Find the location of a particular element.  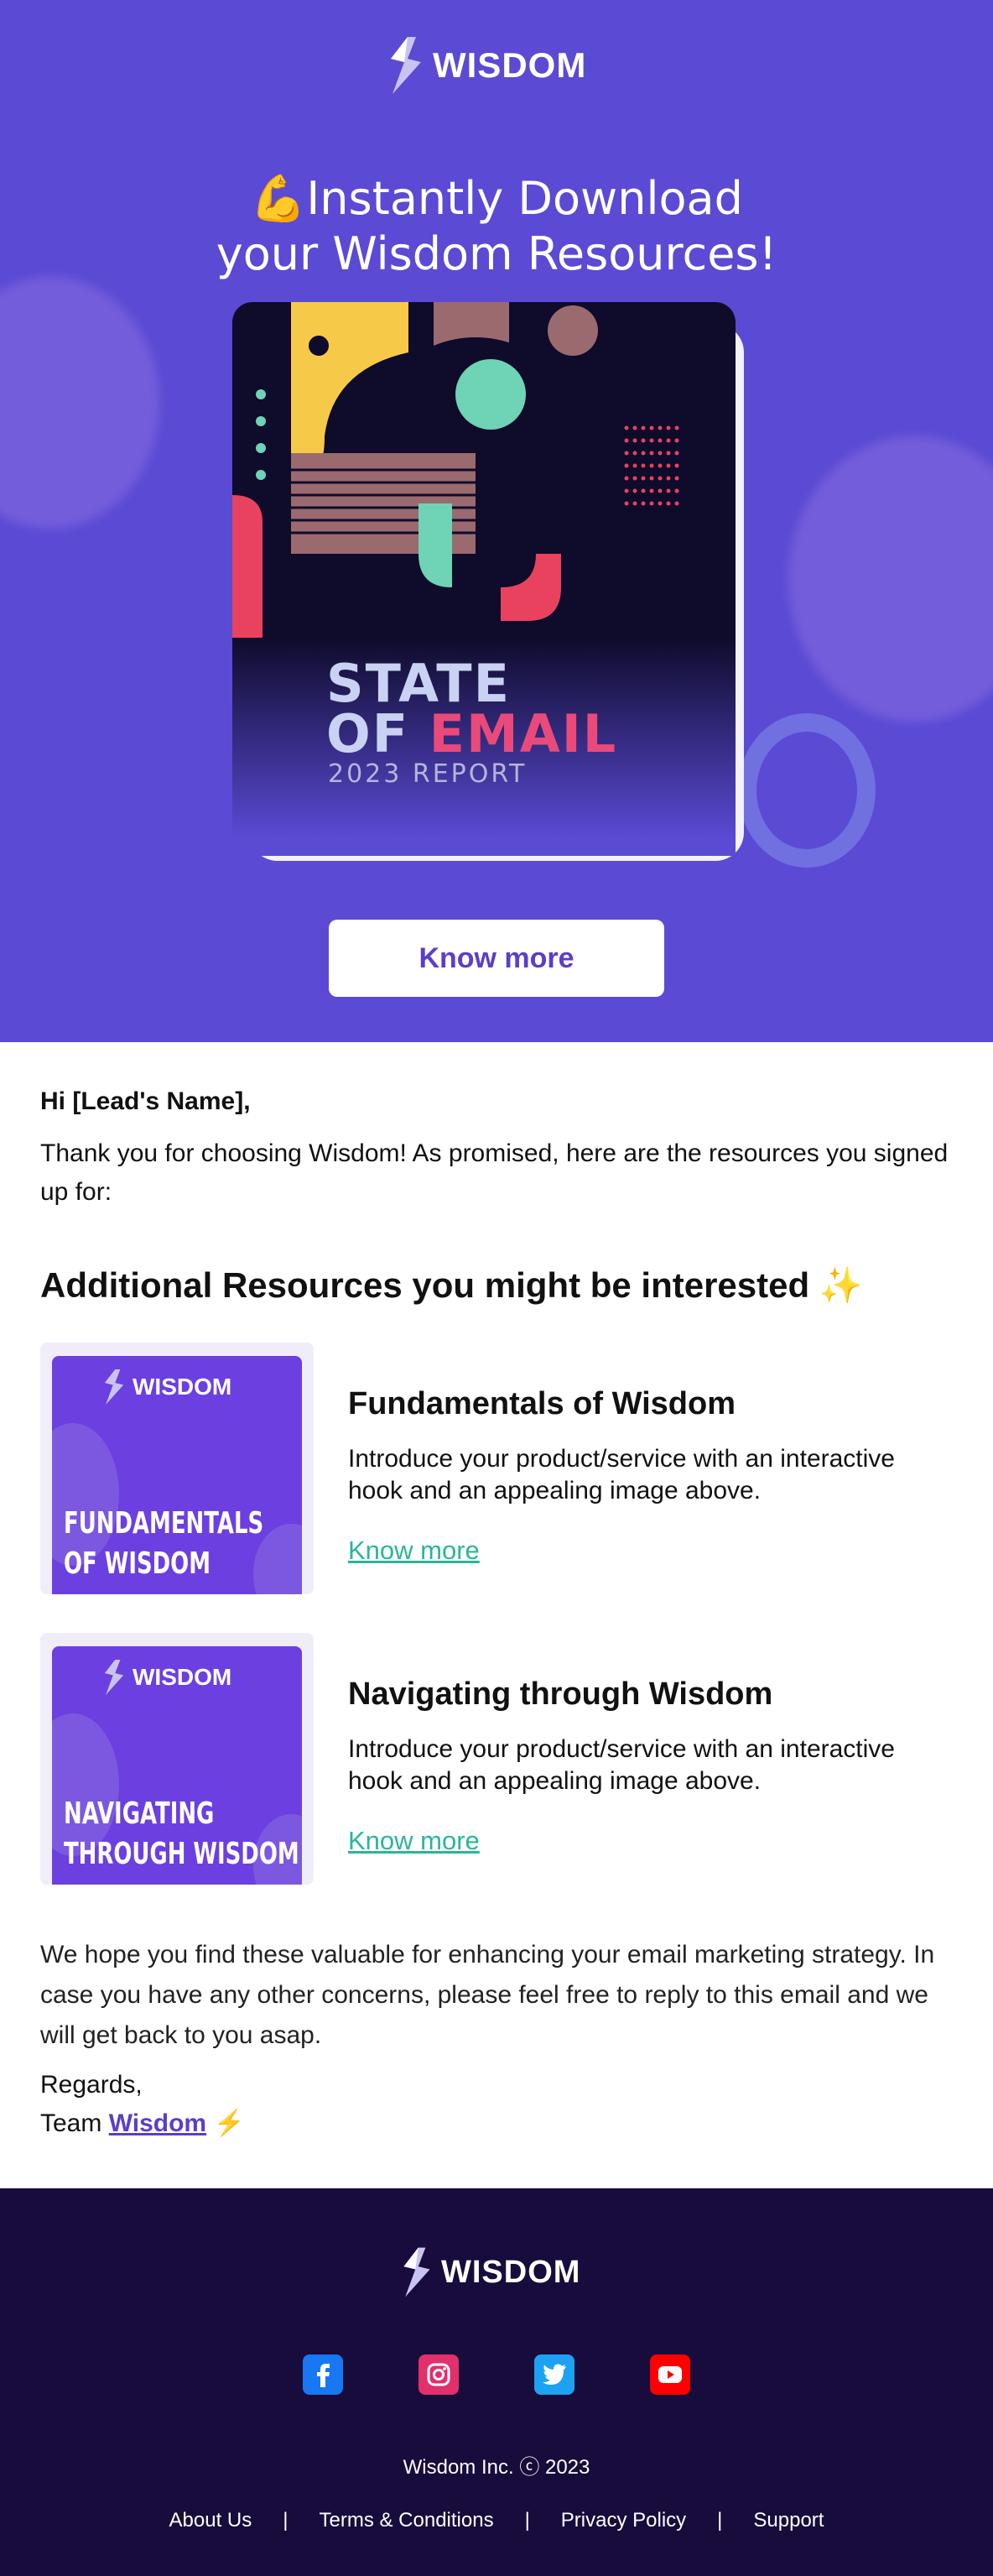

footer-link-terms: Terms & Conditions is located at coordinates (406, 2520).